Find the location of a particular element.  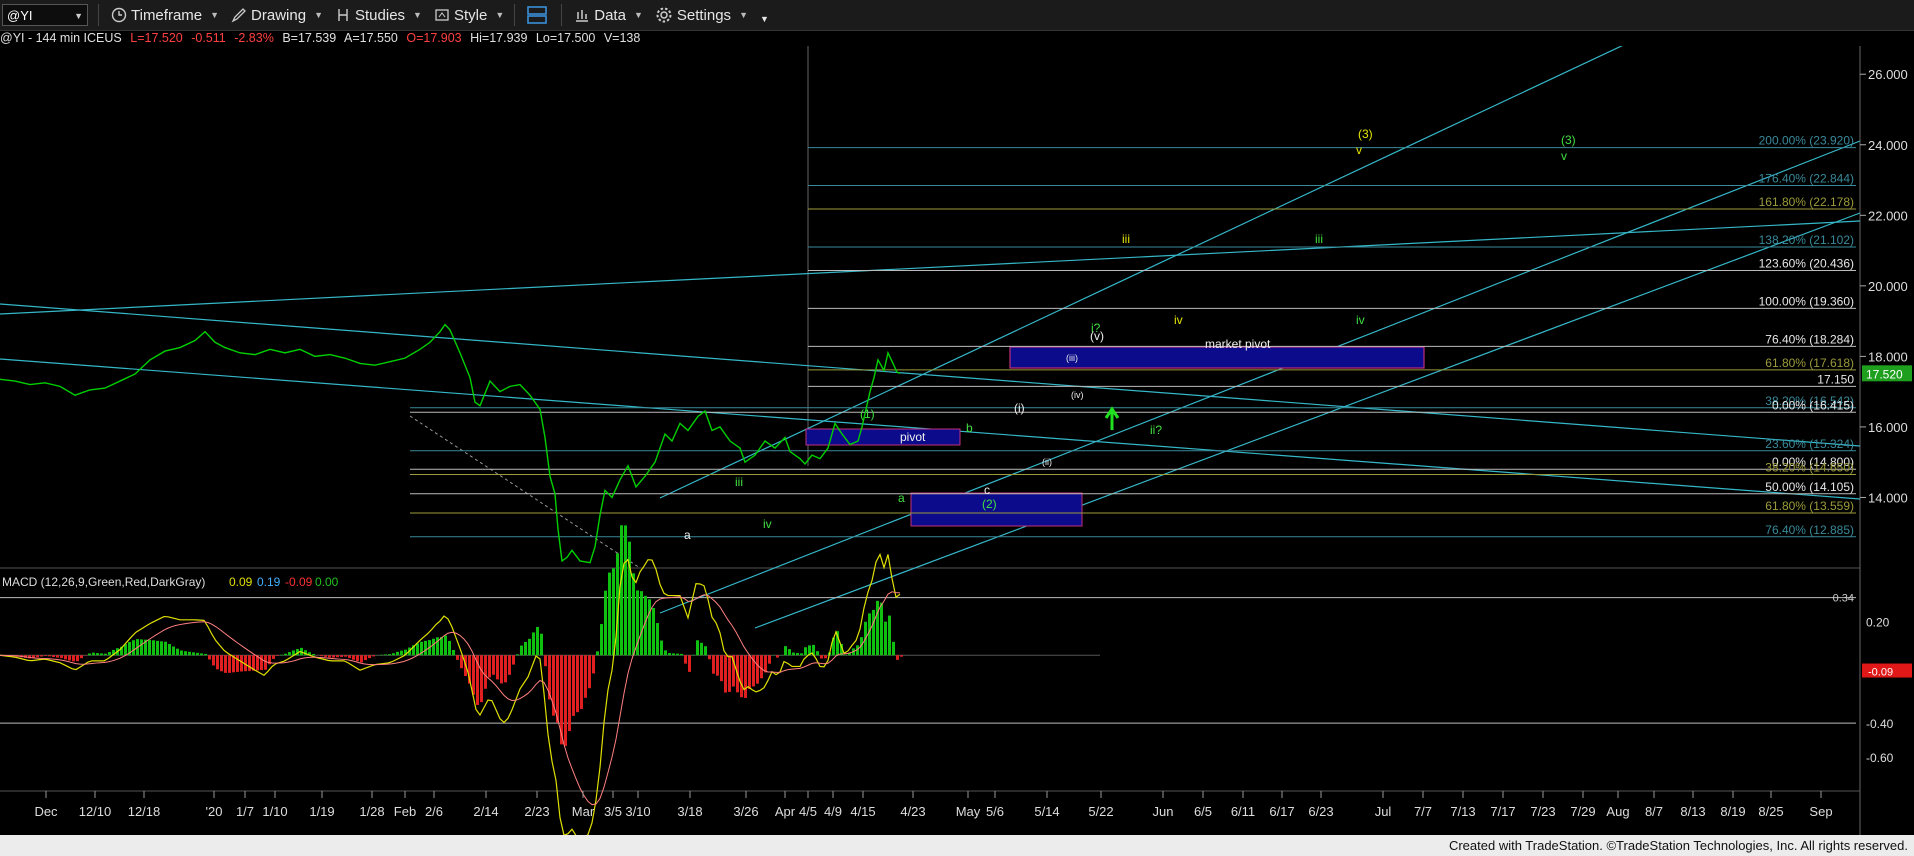

net-change: -0.511 is located at coordinates (208, 38).